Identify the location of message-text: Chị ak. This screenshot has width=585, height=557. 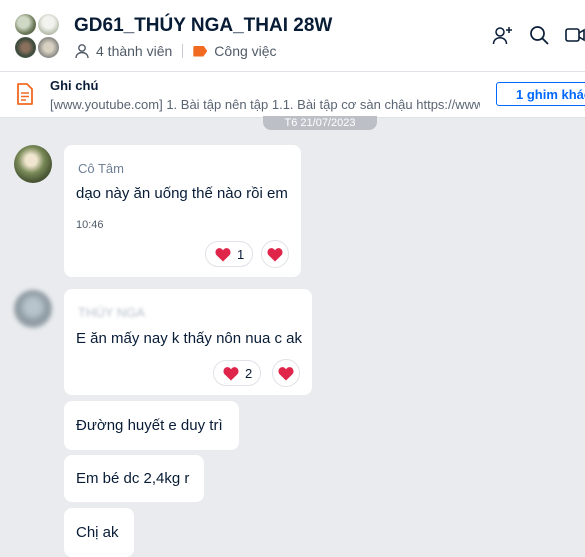
(97, 532).